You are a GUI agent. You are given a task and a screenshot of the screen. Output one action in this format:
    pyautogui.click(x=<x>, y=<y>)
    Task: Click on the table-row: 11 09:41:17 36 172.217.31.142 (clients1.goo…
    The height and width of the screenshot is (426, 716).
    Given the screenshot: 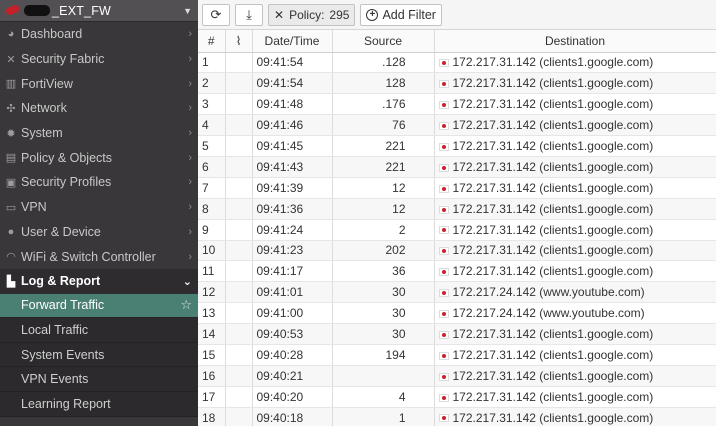 What is the action you would take?
    pyautogui.click(x=457, y=271)
    